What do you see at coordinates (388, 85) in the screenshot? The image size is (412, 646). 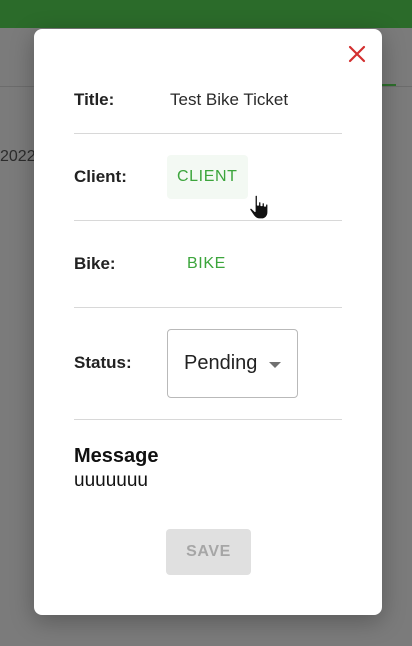 I see `background-tab-indicator` at bounding box center [388, 85].